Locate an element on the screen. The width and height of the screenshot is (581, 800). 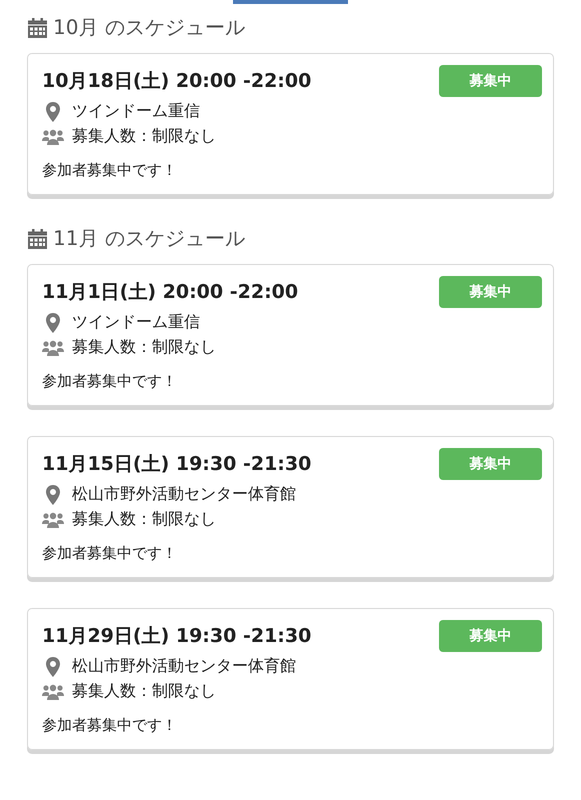
event-datetime: 11月1日(土) 20:00 -22:00 is located at coordinates (170, 292).